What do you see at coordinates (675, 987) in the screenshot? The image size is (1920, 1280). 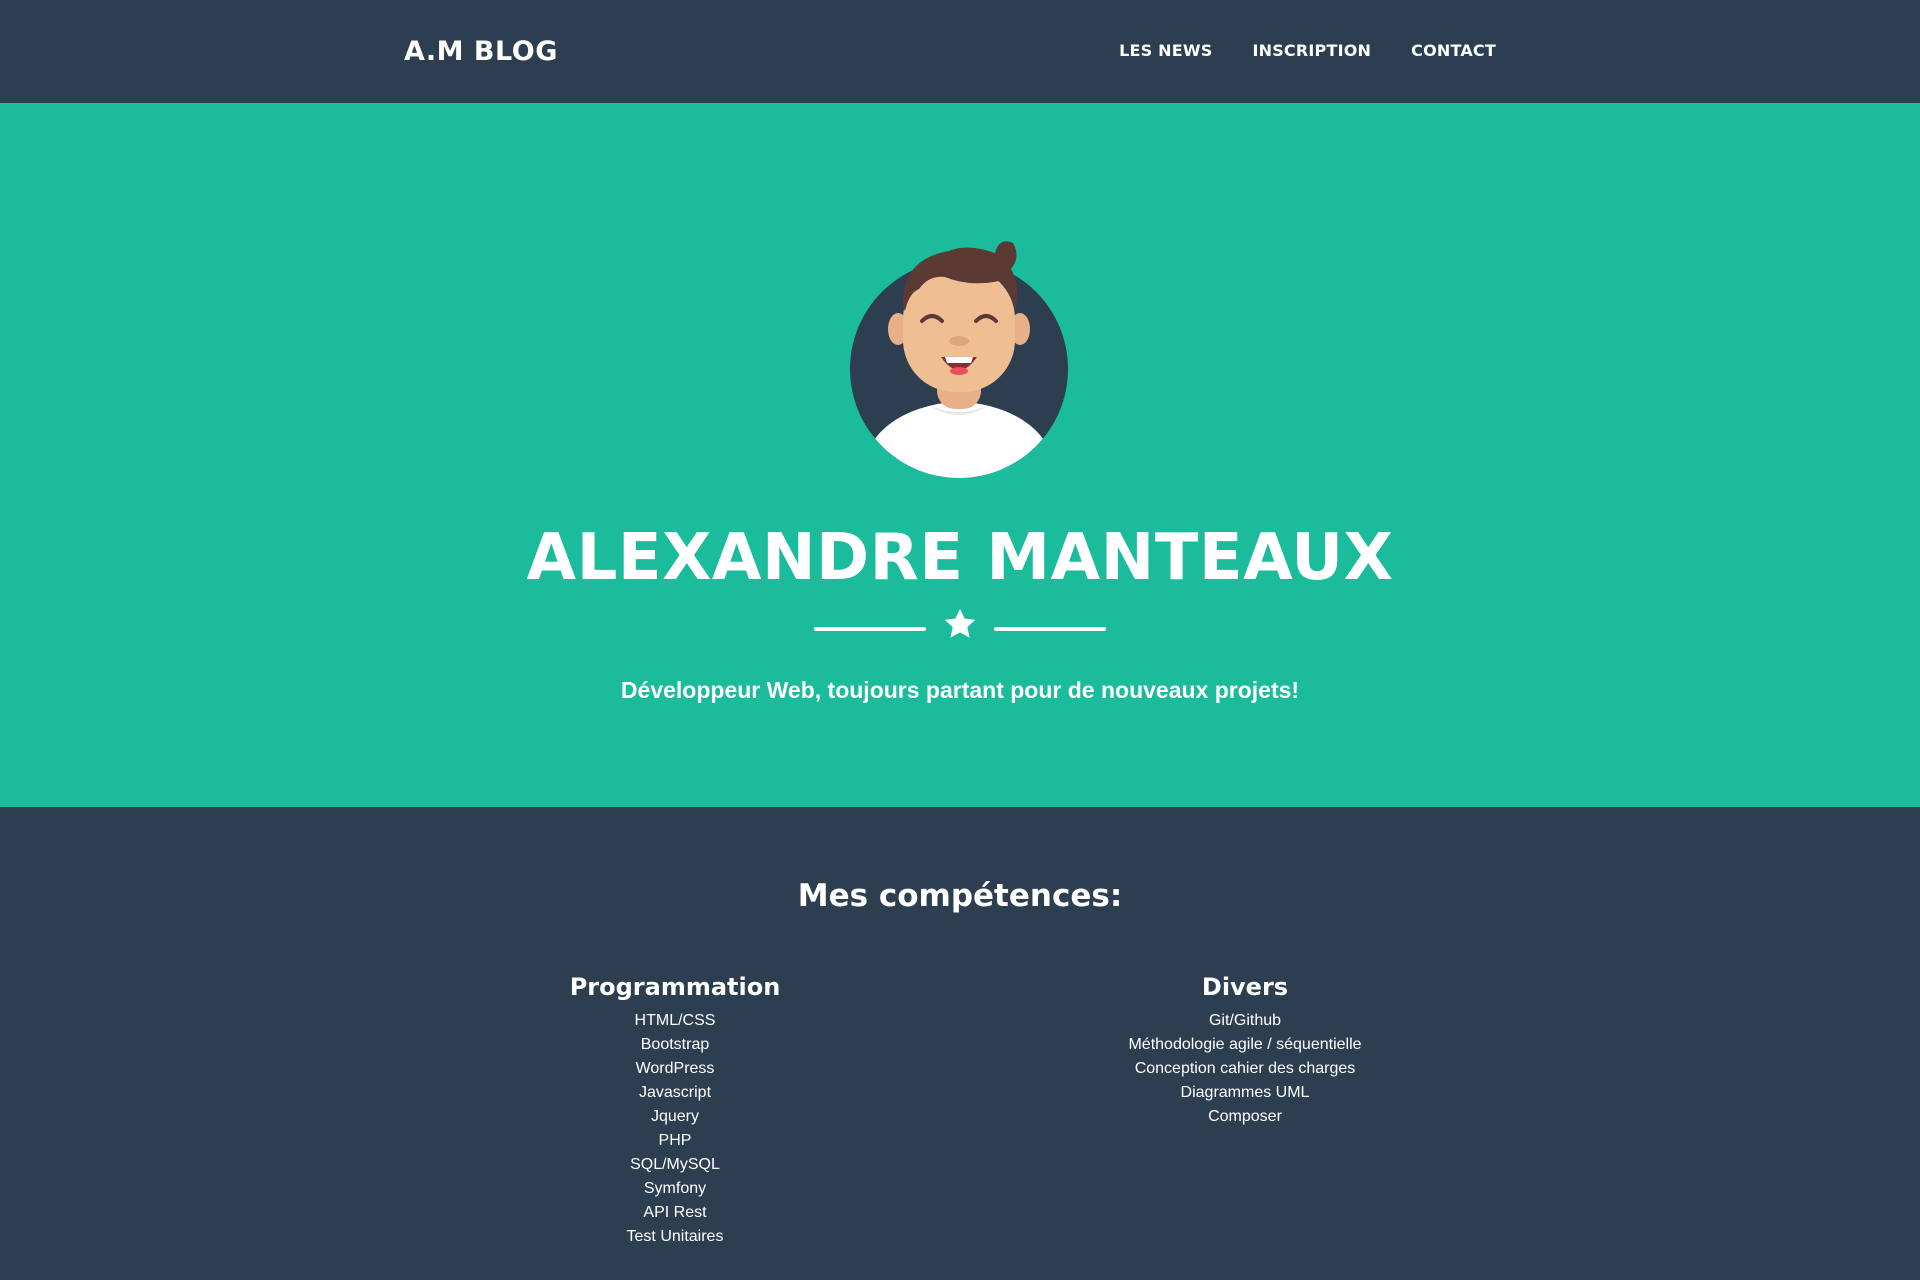 I see `skills-column-heading: Programmation` at bounding box center [675, 987].